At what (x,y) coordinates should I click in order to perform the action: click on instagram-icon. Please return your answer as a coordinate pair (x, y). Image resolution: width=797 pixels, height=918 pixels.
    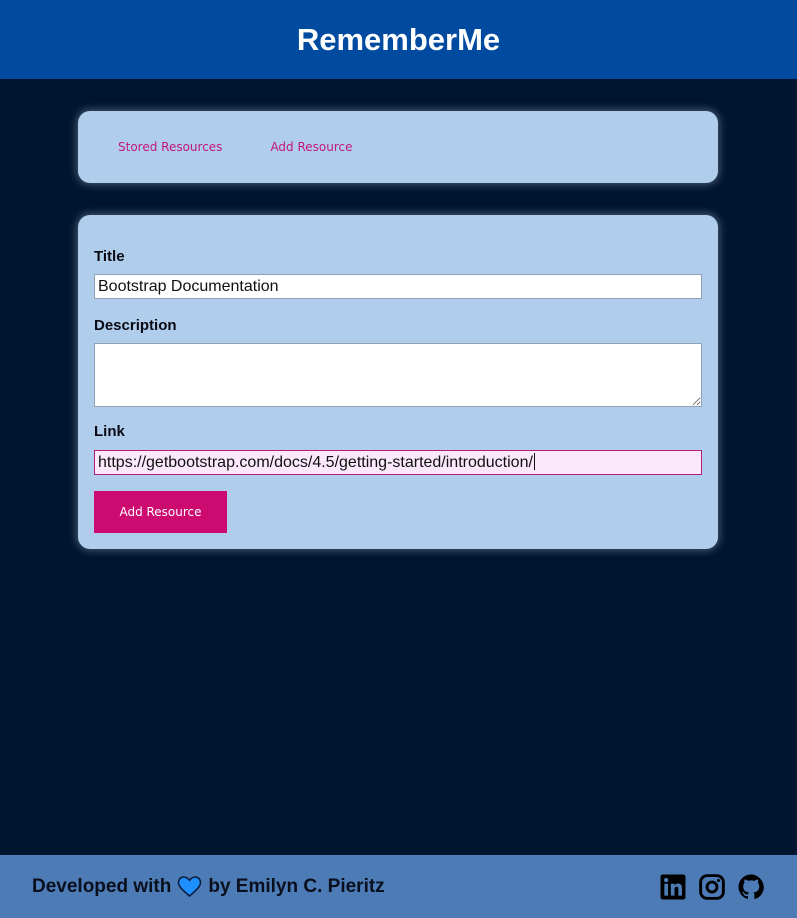
    Looking at the image, I should click on (712, 886).